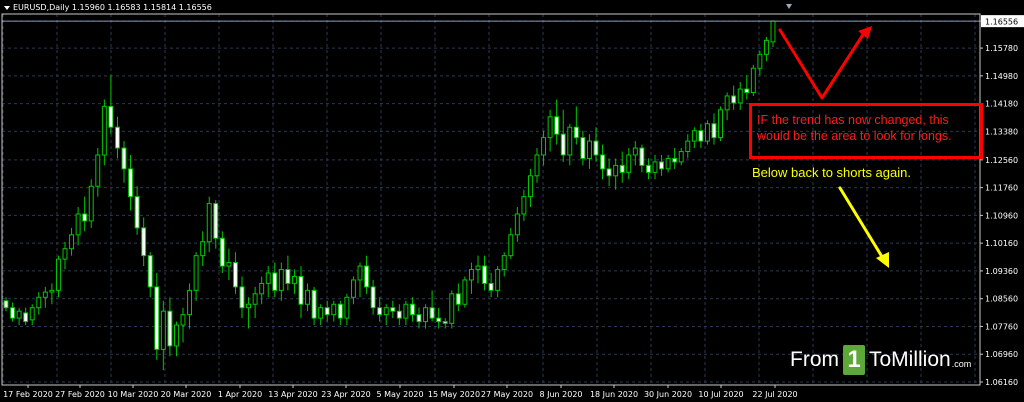  Describe the element at coordinates (668, 394) in the screenshot. I see `x-tick-label: 30 Jun 2020` at that location.